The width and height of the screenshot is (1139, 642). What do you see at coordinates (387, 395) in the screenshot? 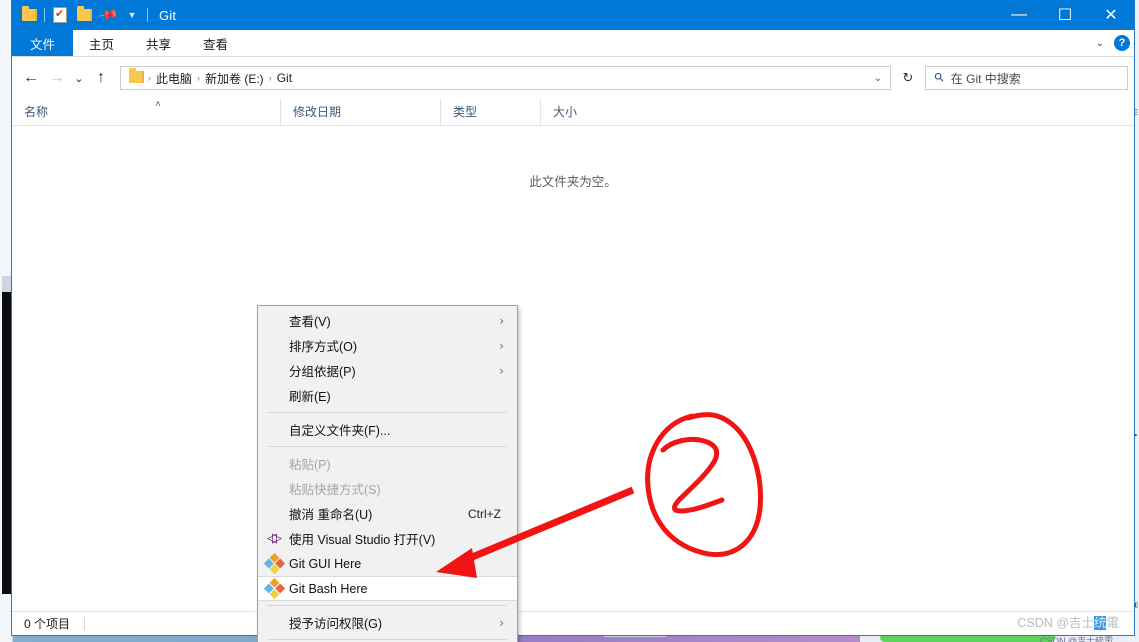
I see `menu-item-refresh: 刷新(E)` at bounding box center [387, 395].